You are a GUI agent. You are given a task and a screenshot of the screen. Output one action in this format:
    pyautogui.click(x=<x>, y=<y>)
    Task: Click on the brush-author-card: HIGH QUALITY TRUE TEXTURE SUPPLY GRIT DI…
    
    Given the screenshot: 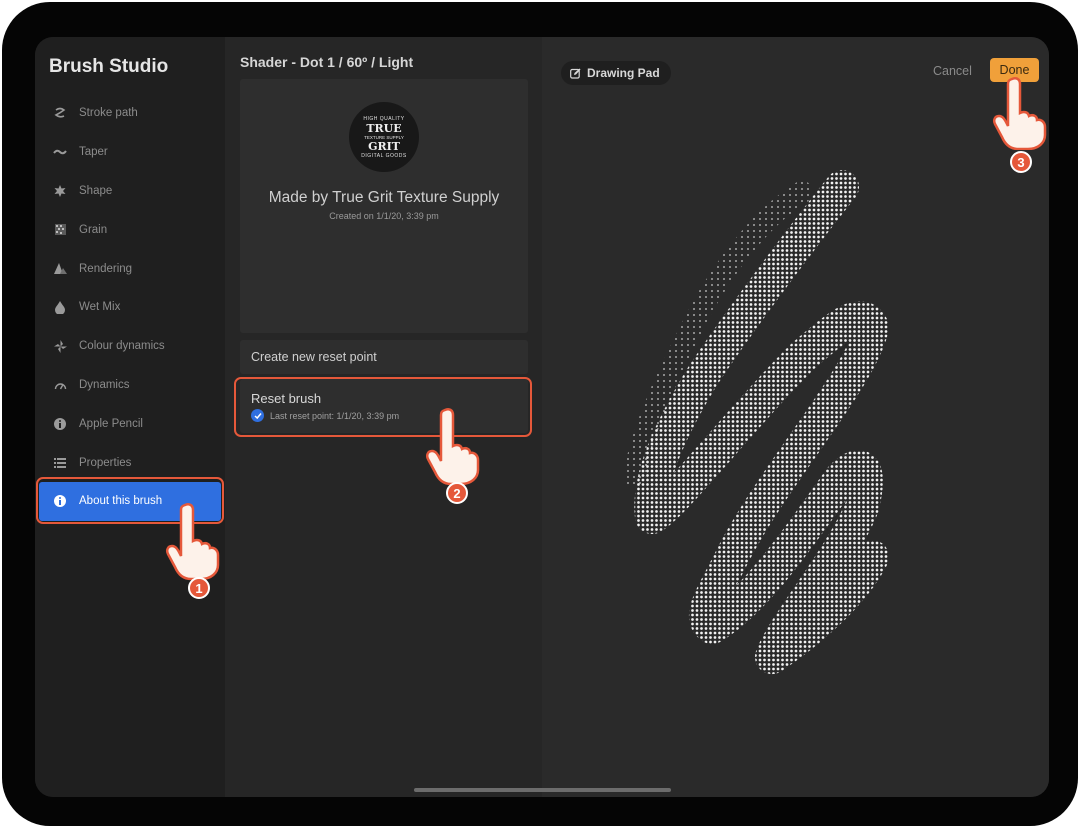 What is the action you would take?
    pyautogui.click(x=384, y=206)
    